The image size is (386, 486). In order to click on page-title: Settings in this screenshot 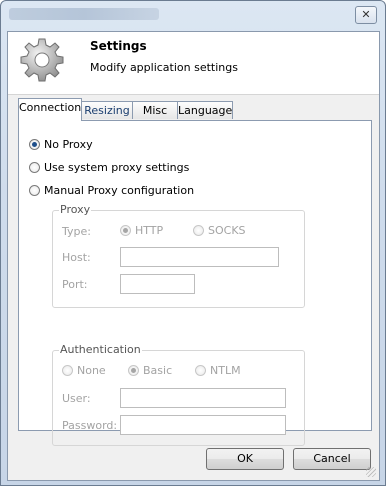, I will do `click(118, 46)`.